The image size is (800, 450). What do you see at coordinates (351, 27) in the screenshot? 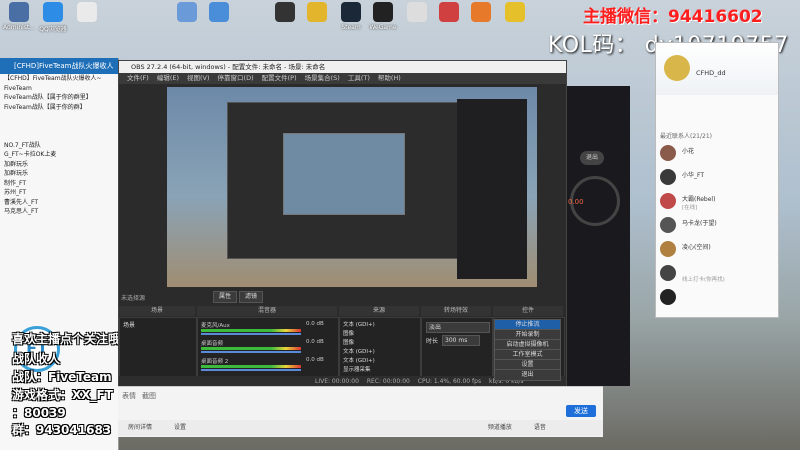
I see `desktop-icon-label: Steam` at bounding box center [351, 27].